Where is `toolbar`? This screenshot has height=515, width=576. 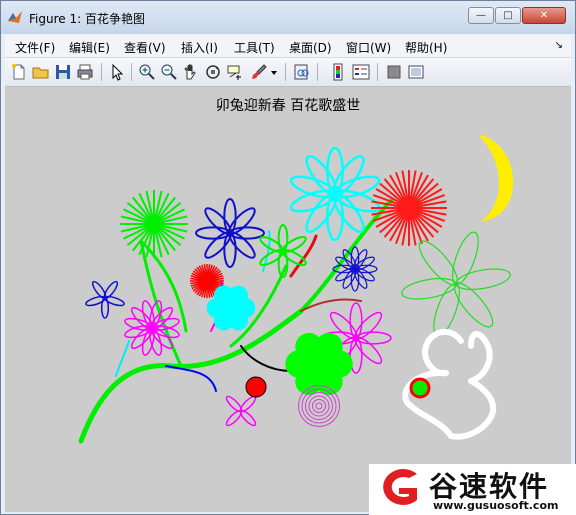 toolbar is located at coordinates (288, 72).